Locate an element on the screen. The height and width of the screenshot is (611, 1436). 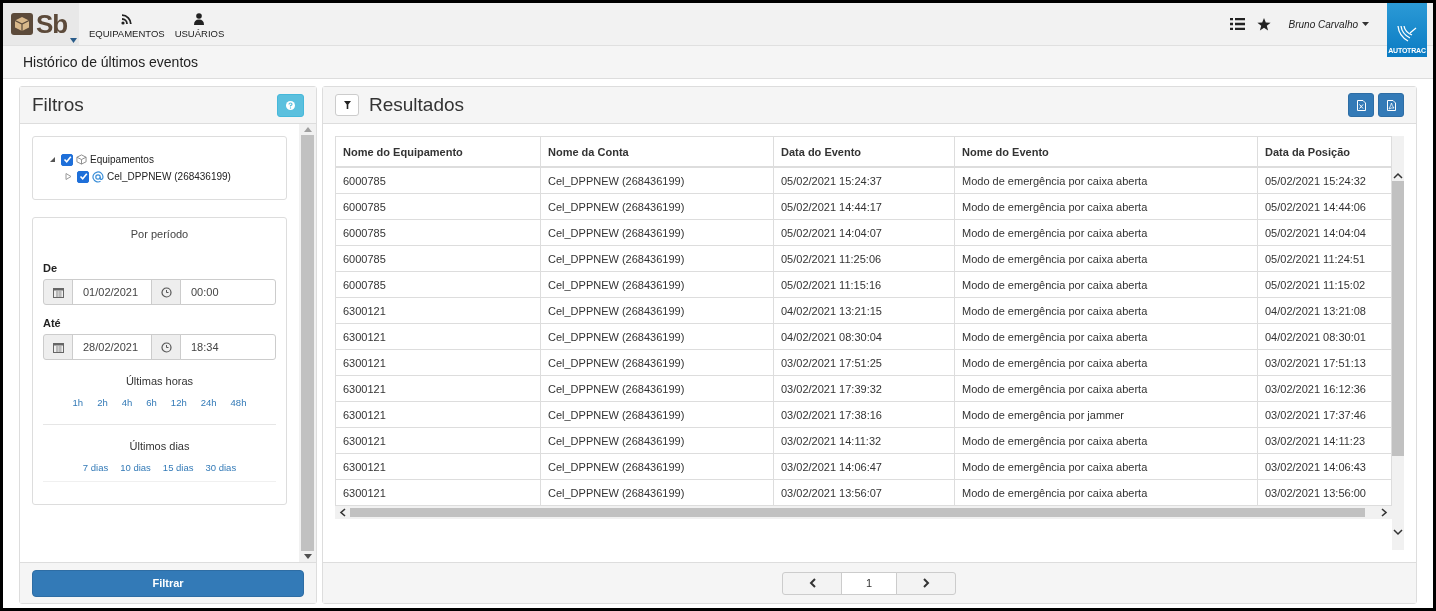
table-row: 6000785 Cel_DPPNEW (268436199) 05/02/2021 14:04:07 Modo de emergência por caixa aberta 05/02/2021 14:04:04 is located at coordinates (863, 232).